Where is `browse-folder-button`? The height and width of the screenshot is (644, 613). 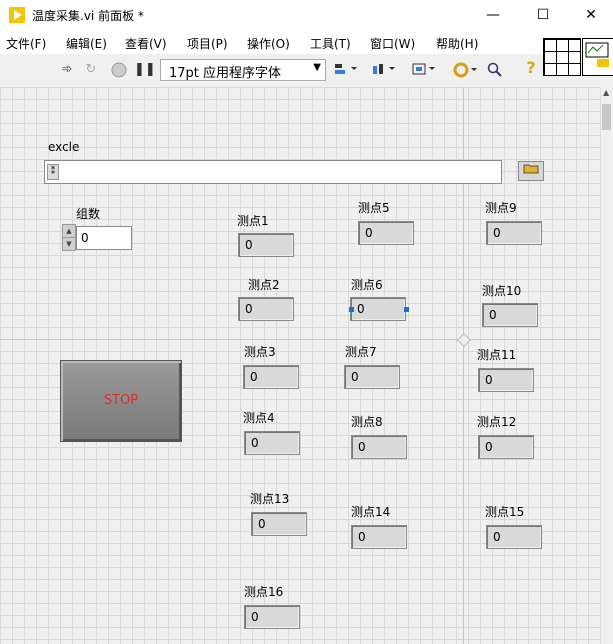
browse-folder-button is located at coordinates (531, 171).